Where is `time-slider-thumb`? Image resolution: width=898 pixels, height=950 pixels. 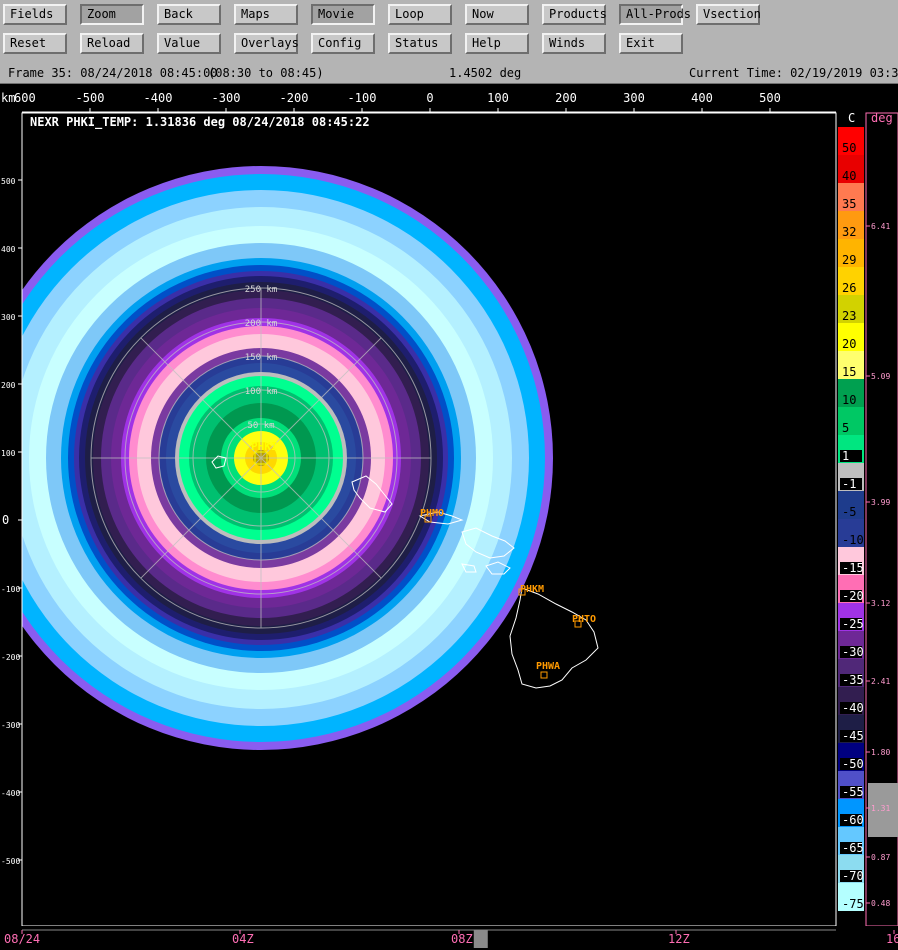
time-slider-thumb is located at coordinates (480, 939).